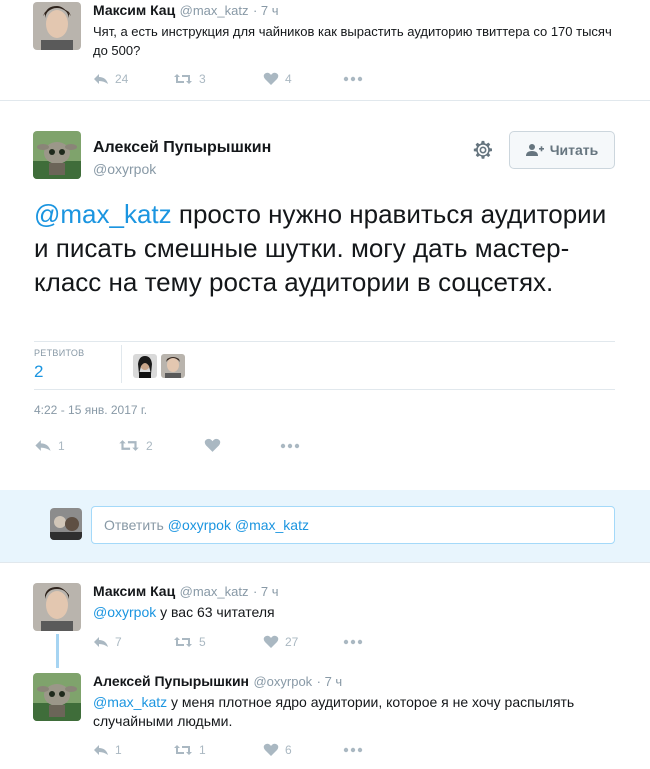  I want to click on retweet-button: 2, so click(161, 446).